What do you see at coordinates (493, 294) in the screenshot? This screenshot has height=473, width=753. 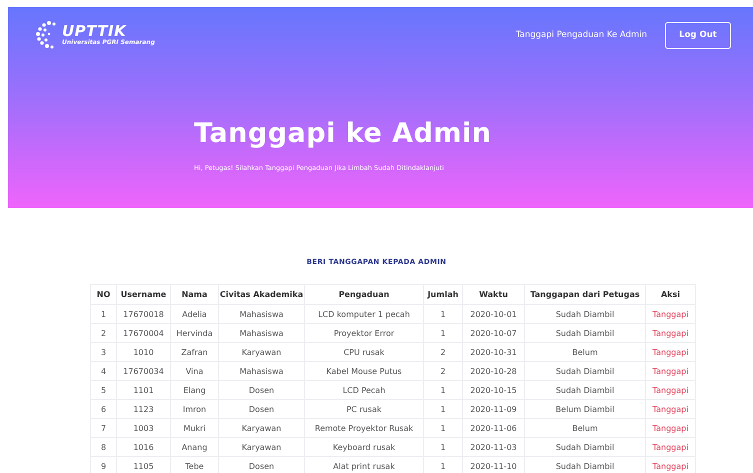 I see `column-header: Waktu` at bounding box center [493, 294].